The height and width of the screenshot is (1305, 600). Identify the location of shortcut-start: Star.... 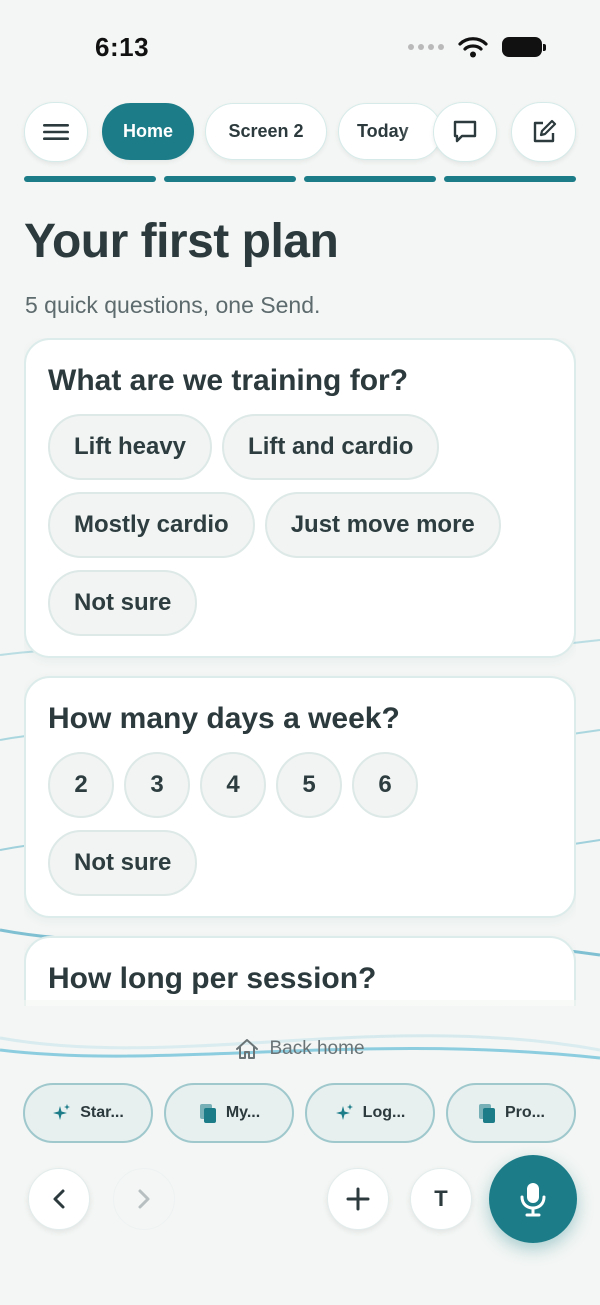
(88, 1113).